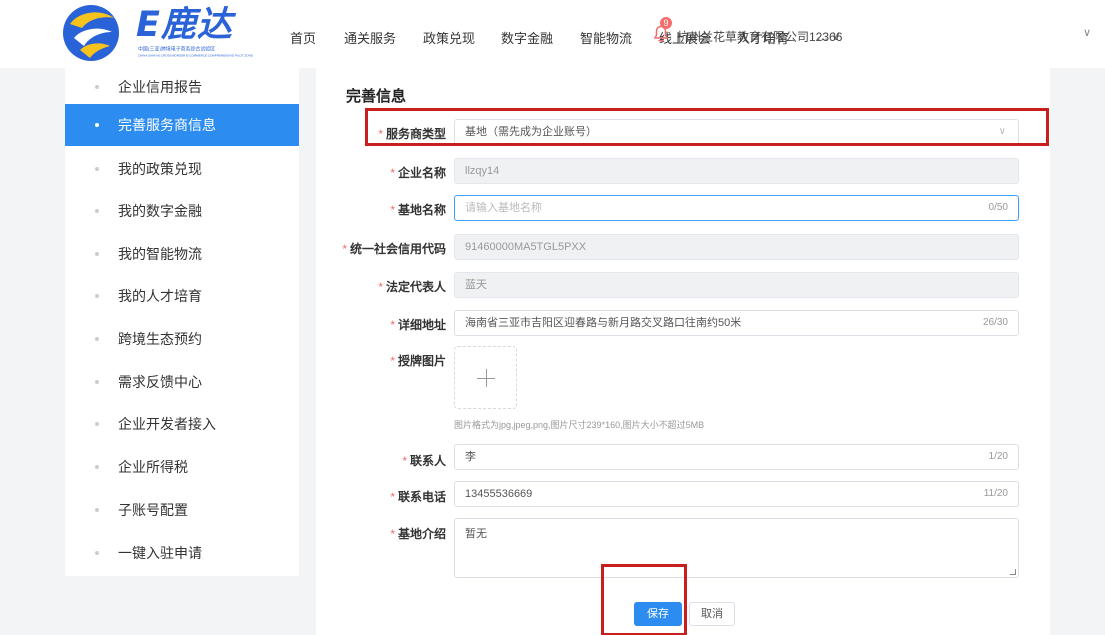 Image resolution: width=1105 pixels, height=635 pixels. I want to click on sidebar-item-label: 完善服务商信息, so click(167, 125).